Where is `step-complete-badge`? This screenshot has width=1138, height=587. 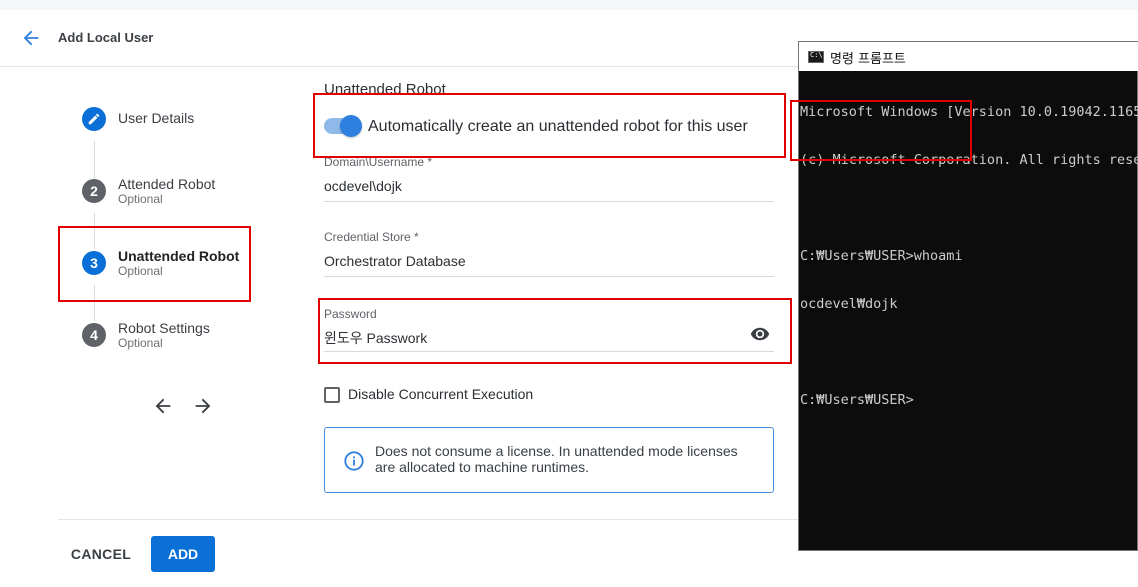 step-complete-badge is located at coordinates (94, 119).